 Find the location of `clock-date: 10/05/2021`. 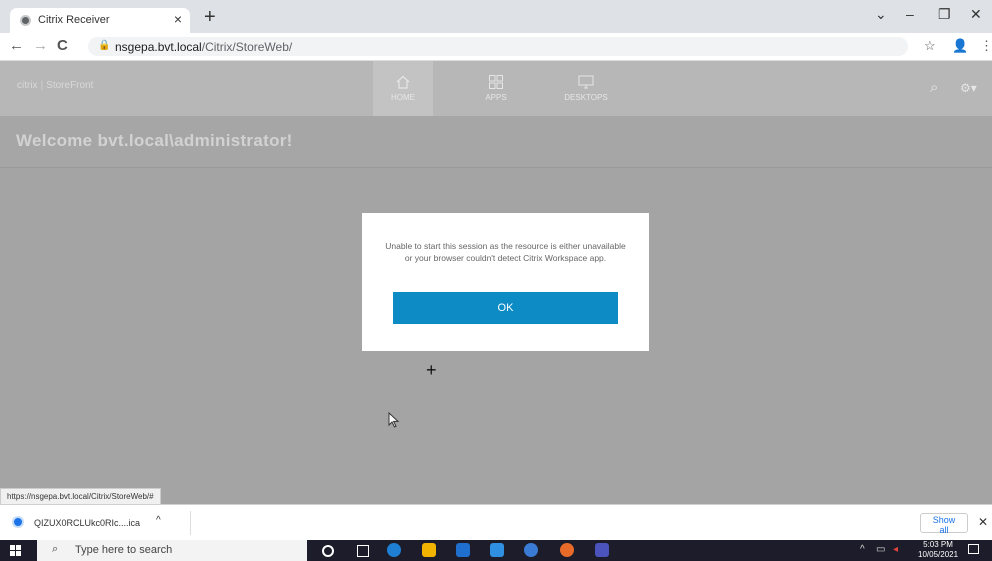

clock-date: 10/05/2021 is located at coordinates (938, 554).